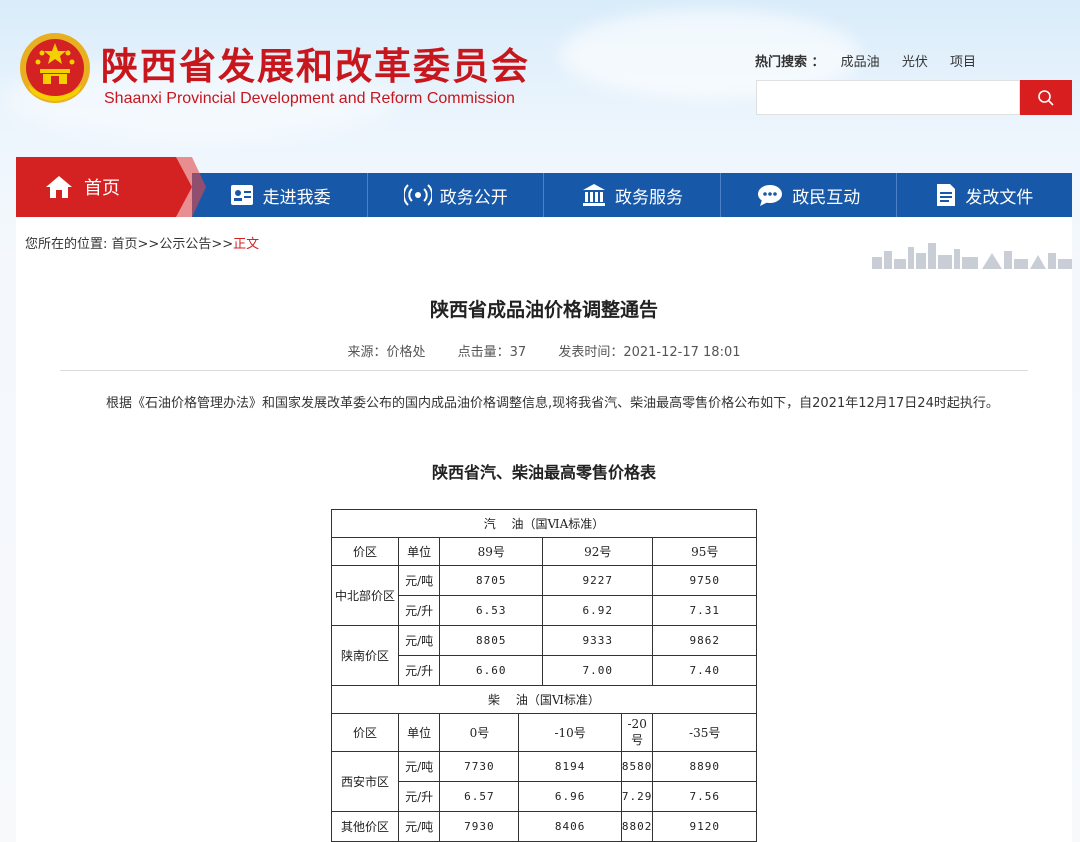  Describe the element at coordinates (544, 243) in the screenshot. I see `breadcrumb-bar: 您所在的位置: 首页>>公示公告>>正文` at that location.